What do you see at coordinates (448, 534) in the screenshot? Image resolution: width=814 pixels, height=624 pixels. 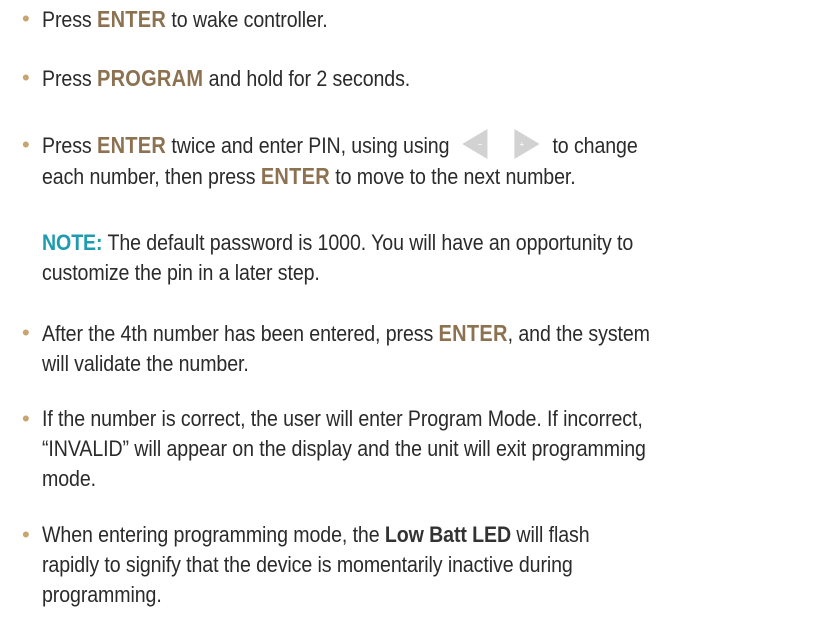 I see `keyword-low-batt-led: Low Batt LED` at bounding box center [448, 534].